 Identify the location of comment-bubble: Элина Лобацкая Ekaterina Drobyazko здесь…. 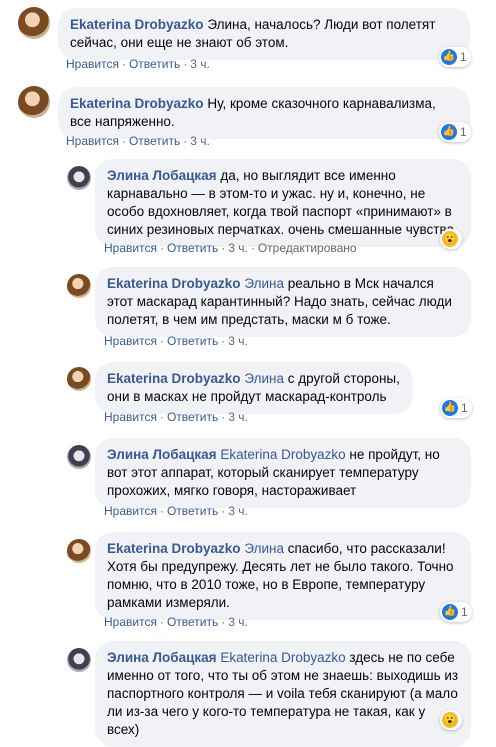
(283, 694).